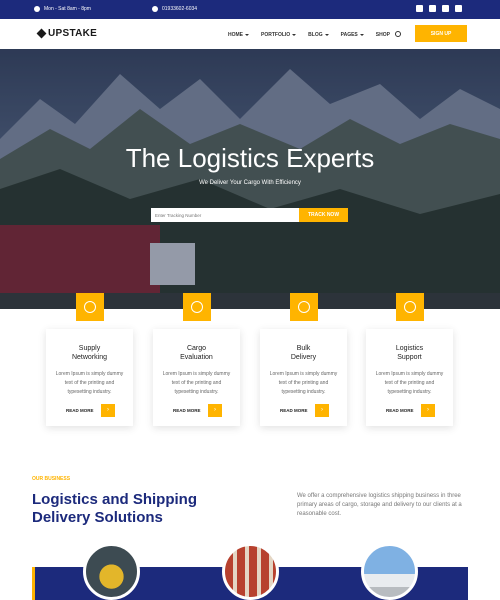 The image size is (500, 600). What do you see at coordinates (303, 353) in the screenshot?
I see `service-title: Bulk Delivery` at bounding box center [303, 353].